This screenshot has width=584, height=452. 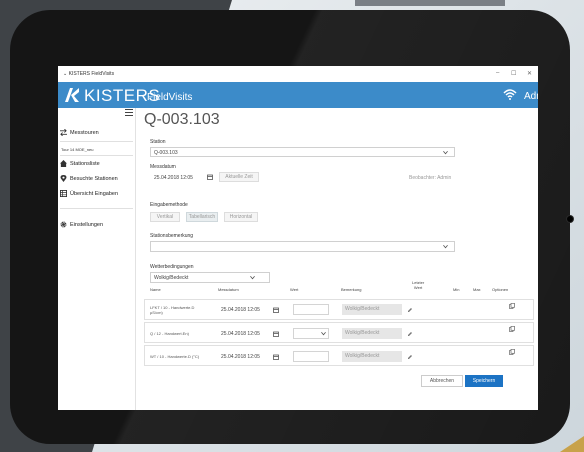 What do you see at coordinates (63, 193) in the screenshot?
I see `table-icon` at bounding box center [63, 193].